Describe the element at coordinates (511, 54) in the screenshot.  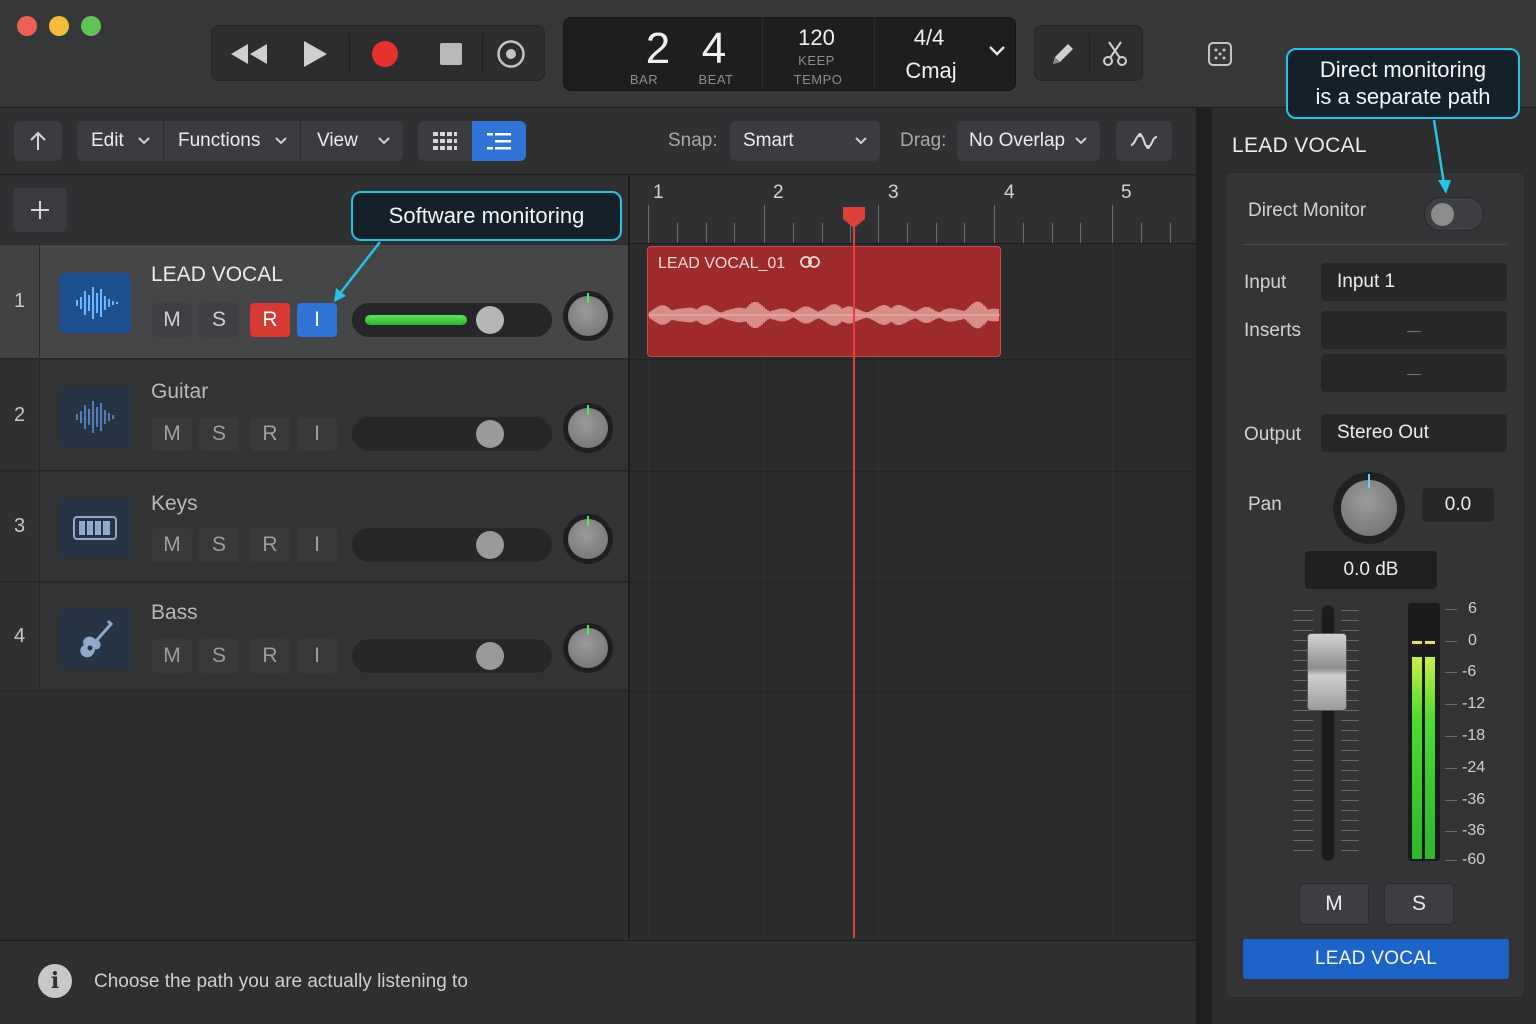
I see `cycle-button` at that location.